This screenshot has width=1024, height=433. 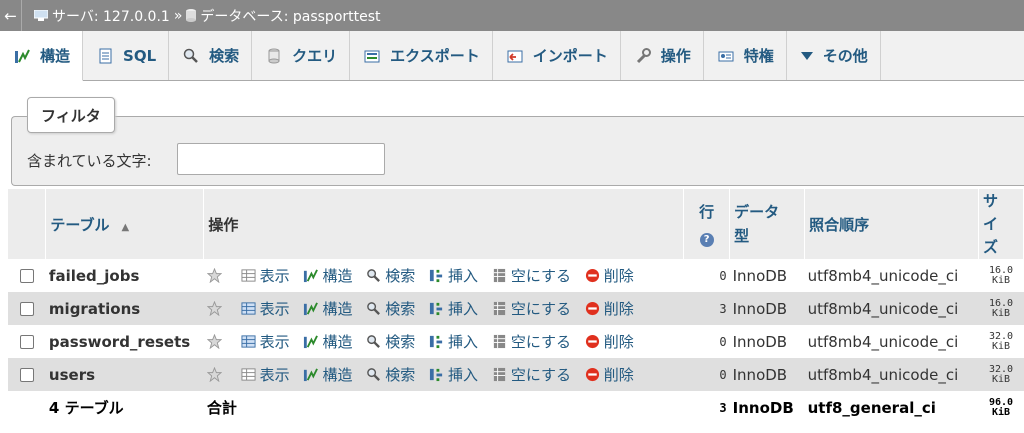 I want to click on breadcrumb-server: サーバ: 127.0.0.1, so click(x=102, y=16).